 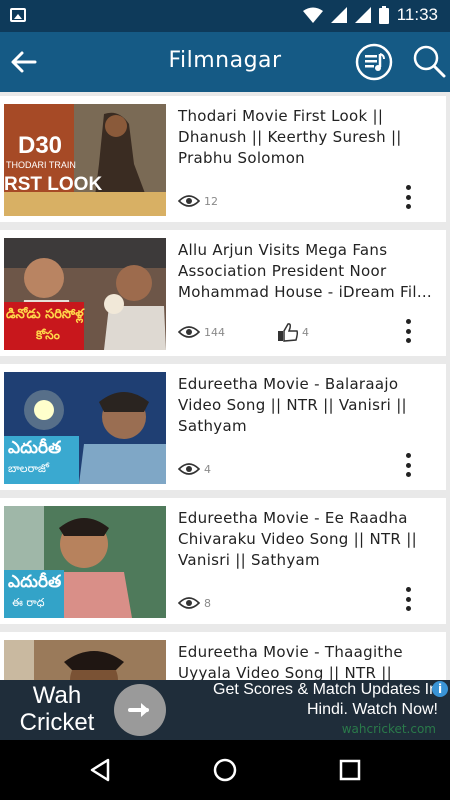 I want to click on video-thumbnail: డినోడు సరిసోళ్ల కోసం, so click(x=85, y=294).